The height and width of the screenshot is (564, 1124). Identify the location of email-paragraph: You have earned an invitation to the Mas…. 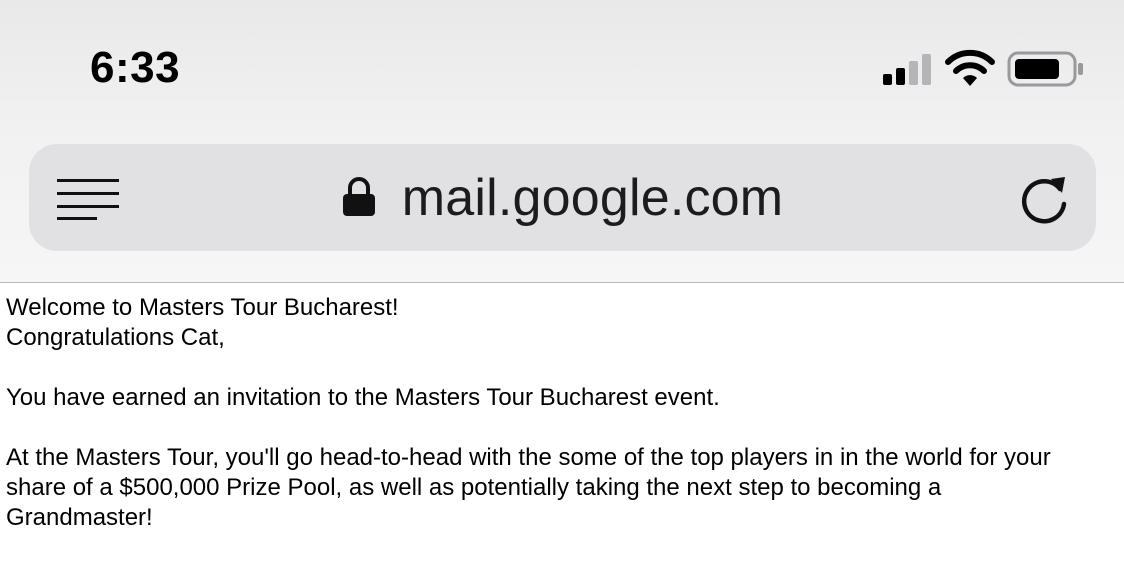
(363, 397).